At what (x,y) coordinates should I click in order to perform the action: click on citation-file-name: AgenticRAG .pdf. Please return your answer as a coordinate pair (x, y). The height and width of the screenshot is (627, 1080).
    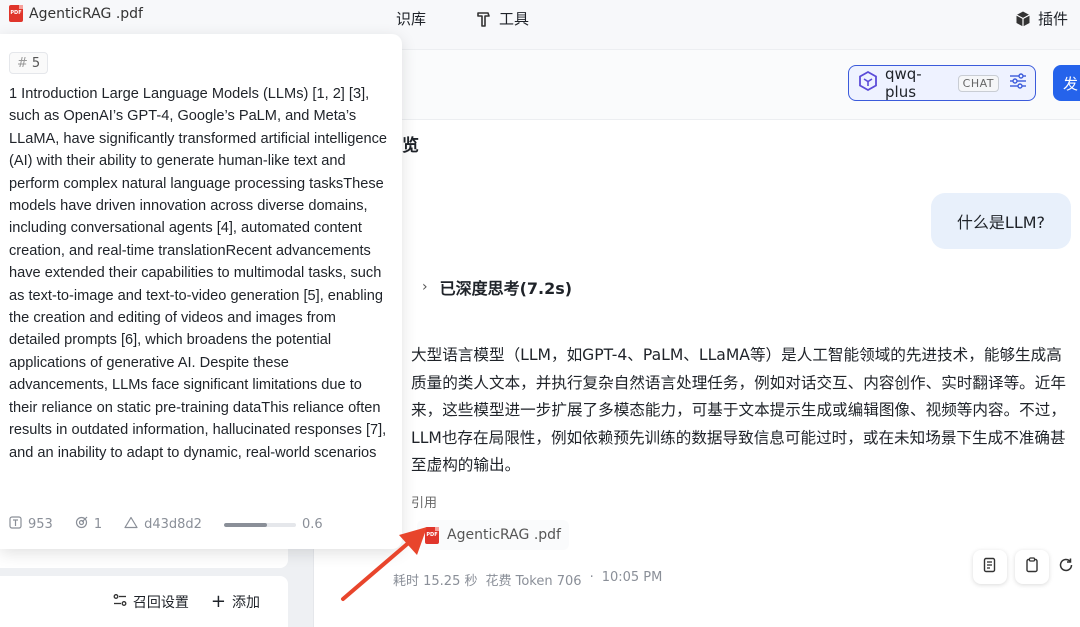
    Looking at the image, I should click on (504, 535).